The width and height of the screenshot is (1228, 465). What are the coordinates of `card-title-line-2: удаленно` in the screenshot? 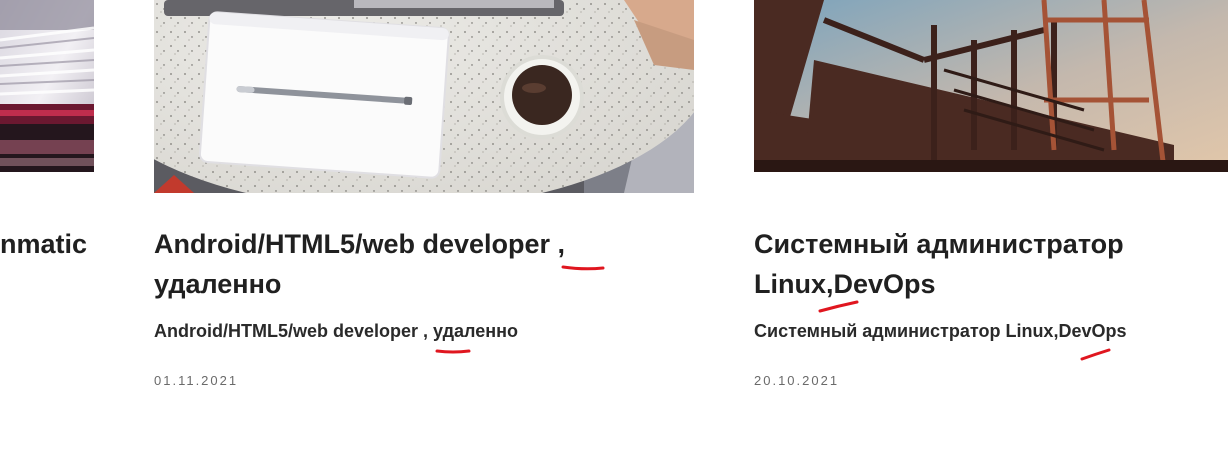 It's located at (217, 284).